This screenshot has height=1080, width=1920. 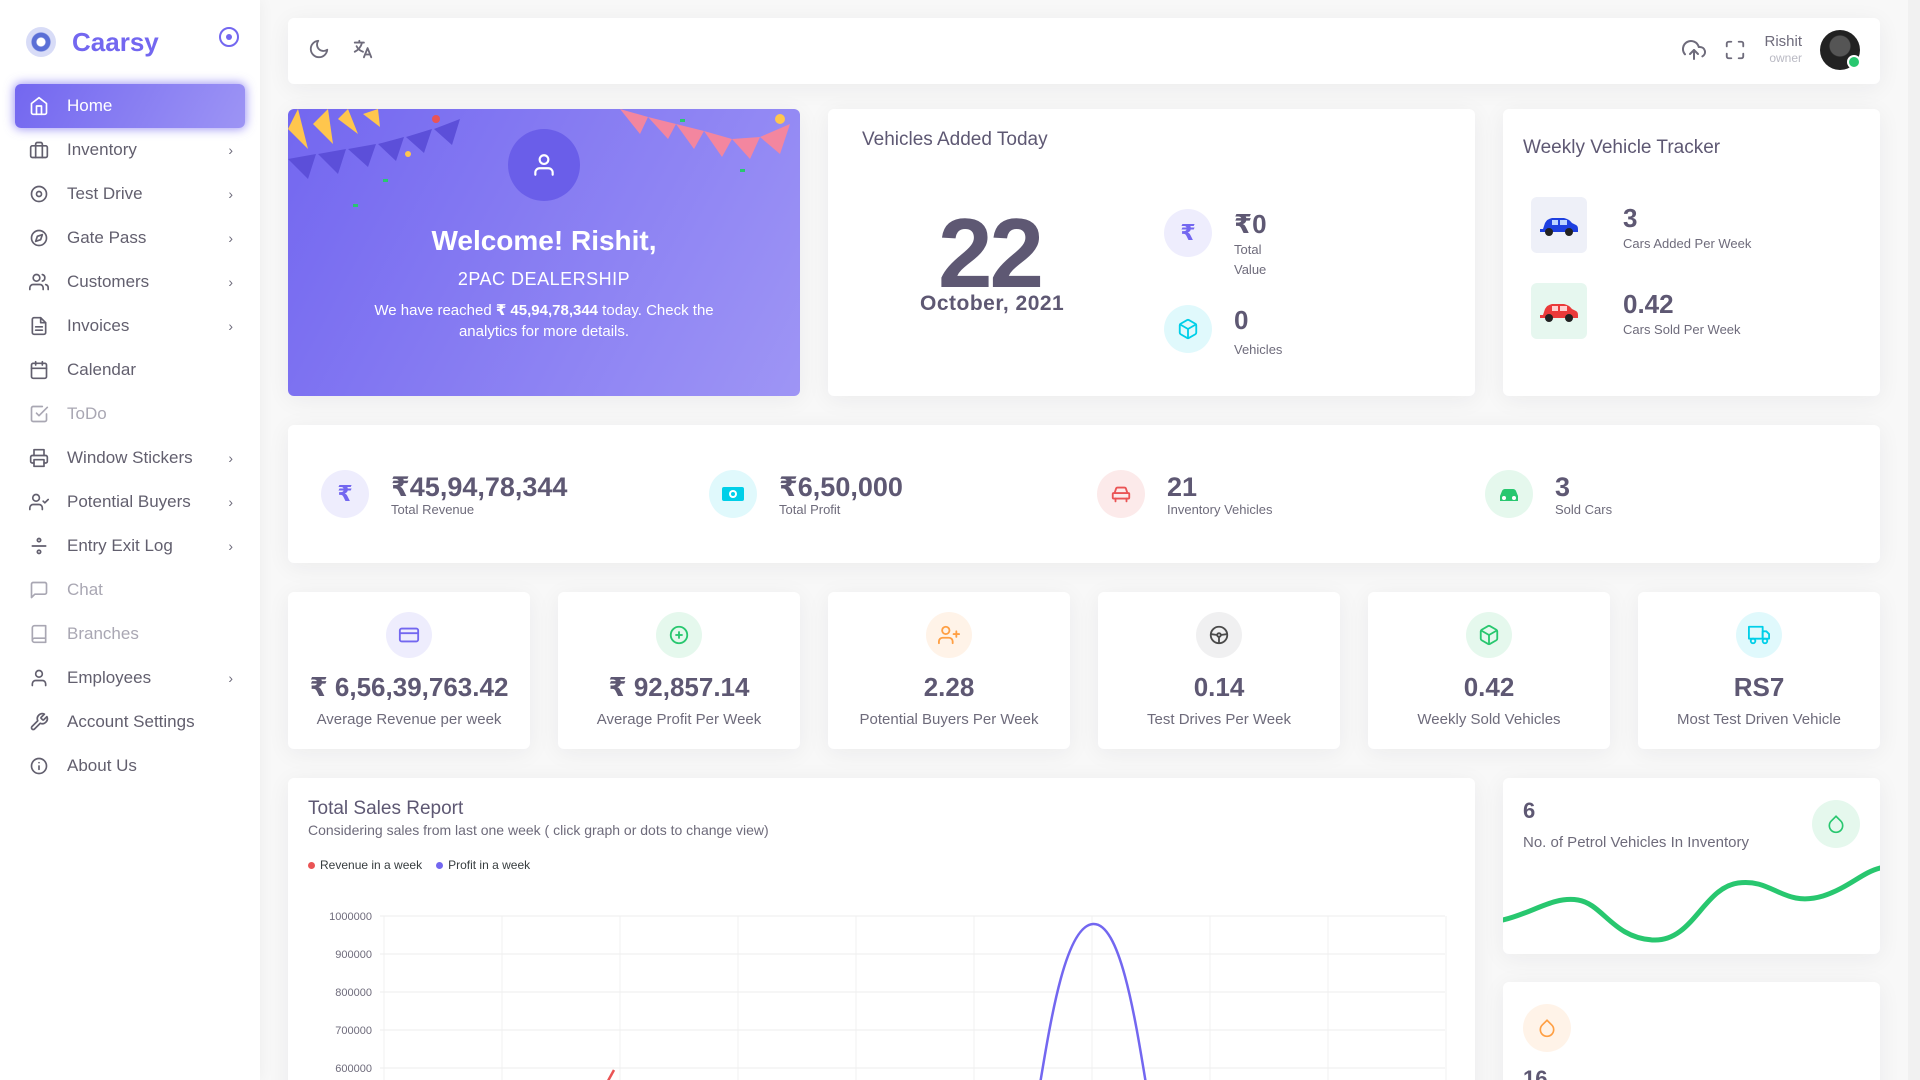 I want to click on mini-value: ₹ 92,857.14, so click(x=679, y=687).